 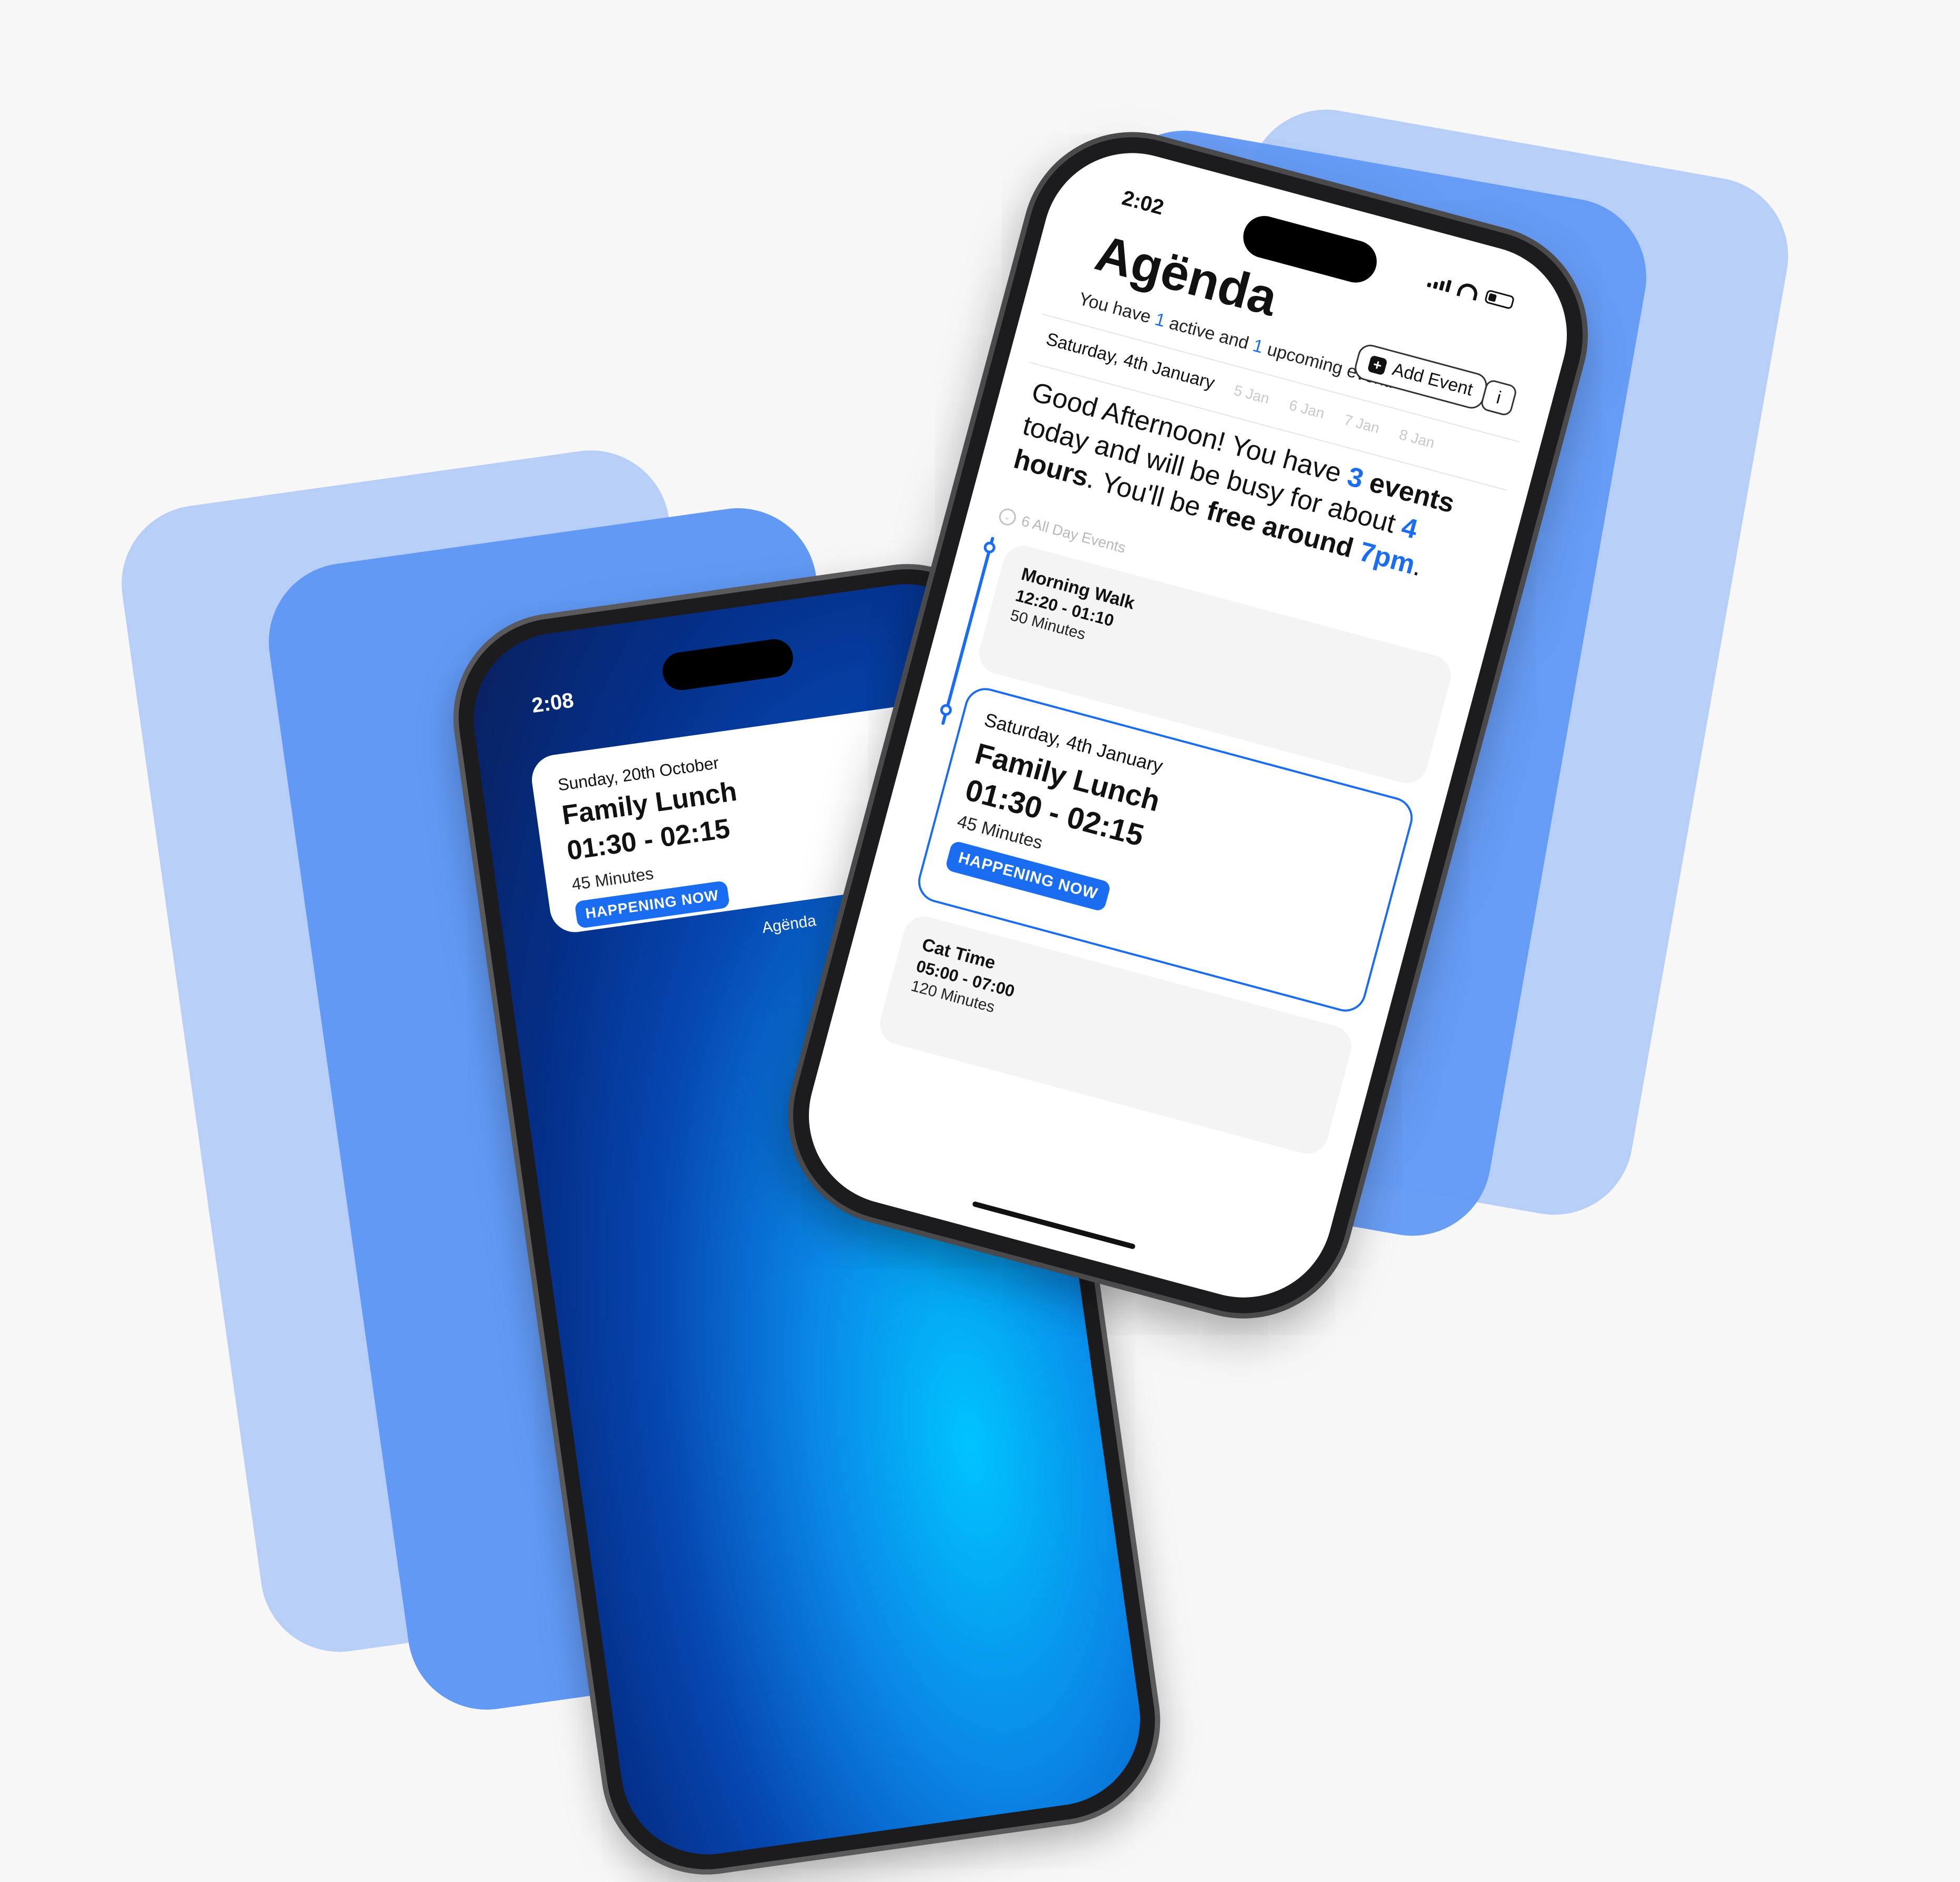 I want to click on wifi-icon, so click(x=1468, y=291).